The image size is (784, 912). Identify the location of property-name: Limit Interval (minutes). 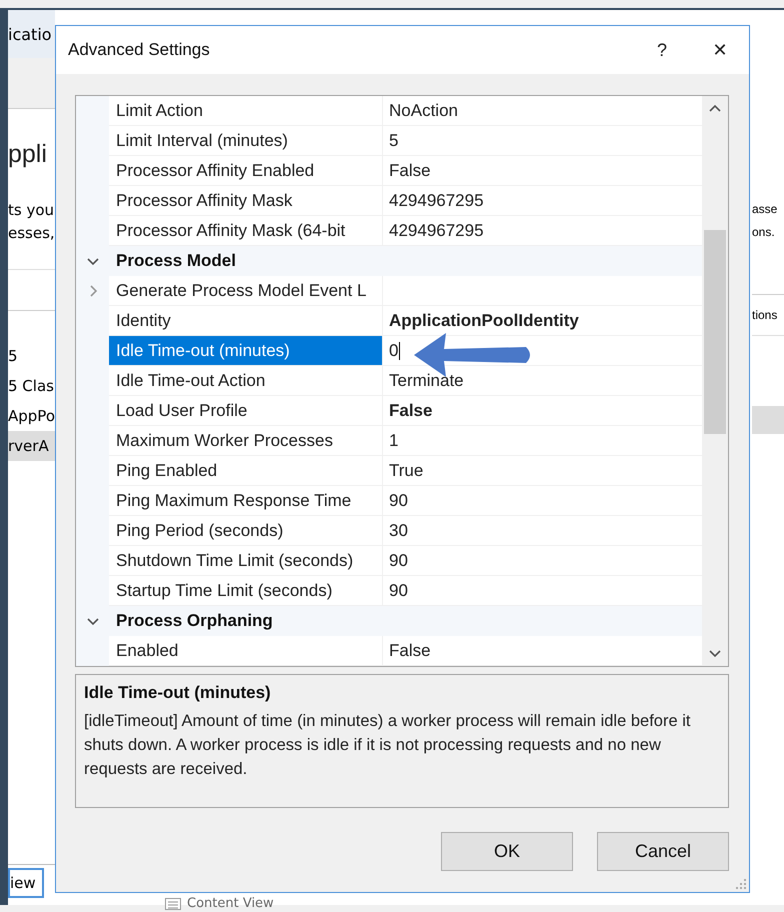
(246, 141).